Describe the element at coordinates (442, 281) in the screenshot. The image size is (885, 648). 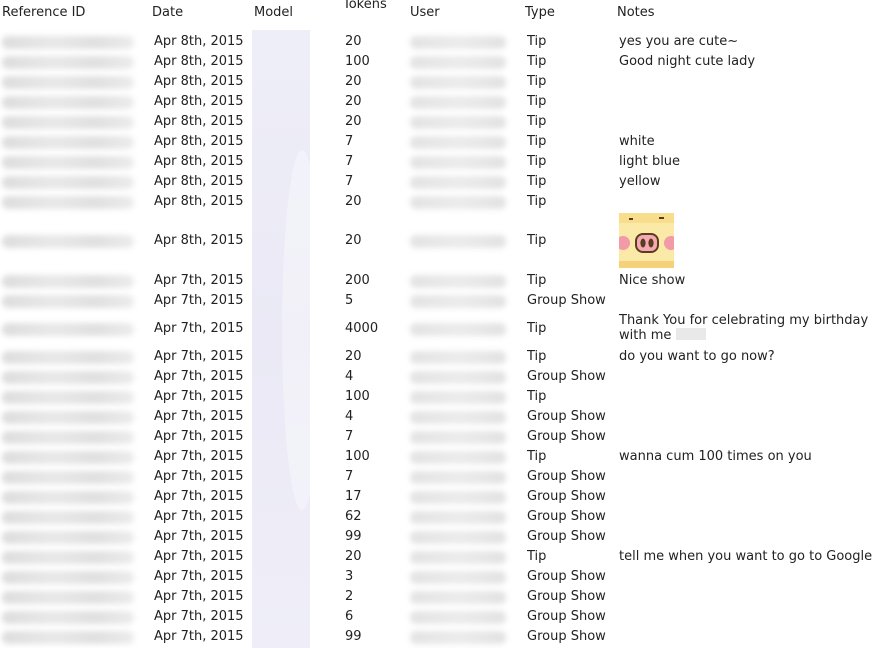
I see `table-row: Apr 7th, 2015 200 Tip Nice show` at that location.